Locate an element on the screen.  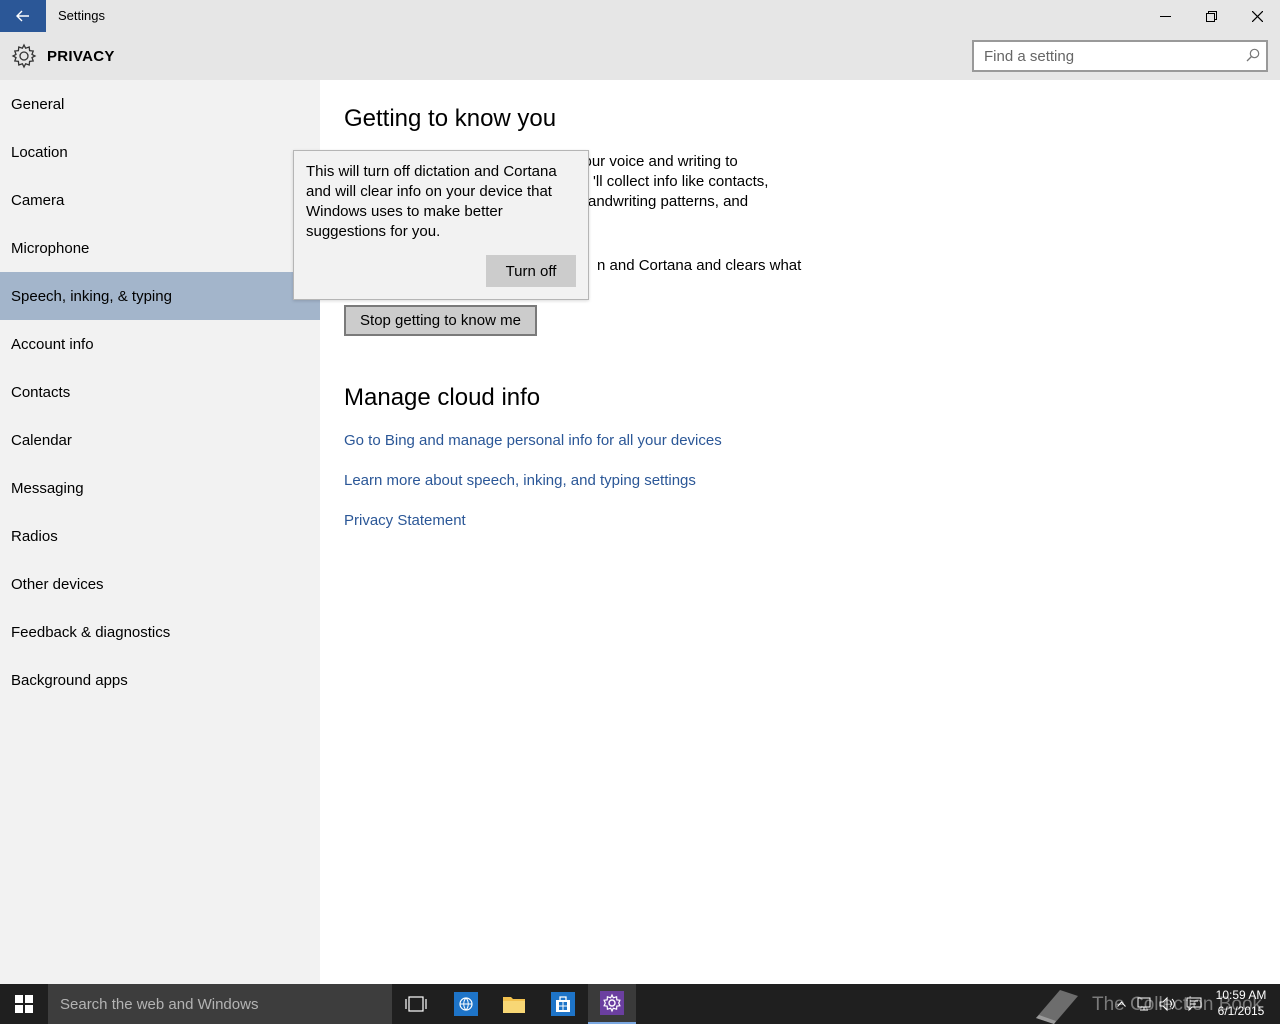
folder-icon is located at coordinates (514, 1005).